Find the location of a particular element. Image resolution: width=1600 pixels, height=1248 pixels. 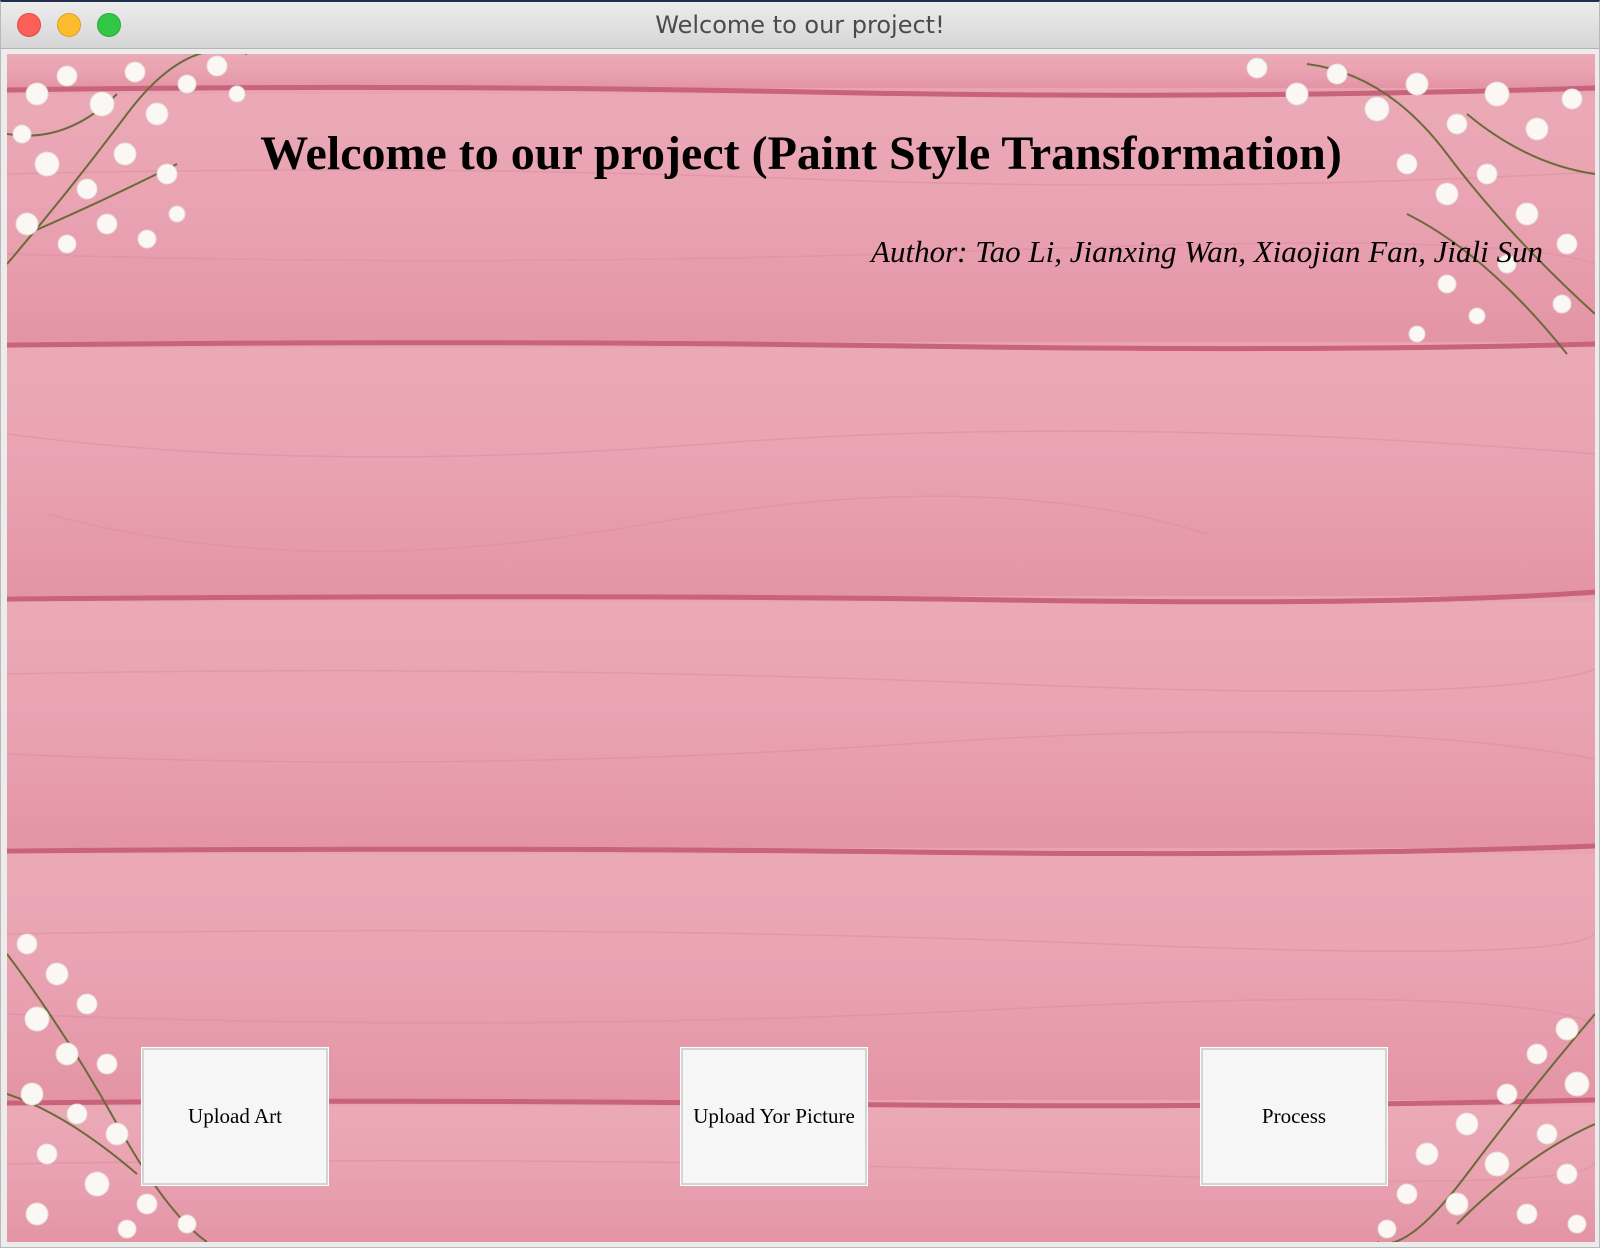

process-button: Process is located at coordinates (1294, 1116).